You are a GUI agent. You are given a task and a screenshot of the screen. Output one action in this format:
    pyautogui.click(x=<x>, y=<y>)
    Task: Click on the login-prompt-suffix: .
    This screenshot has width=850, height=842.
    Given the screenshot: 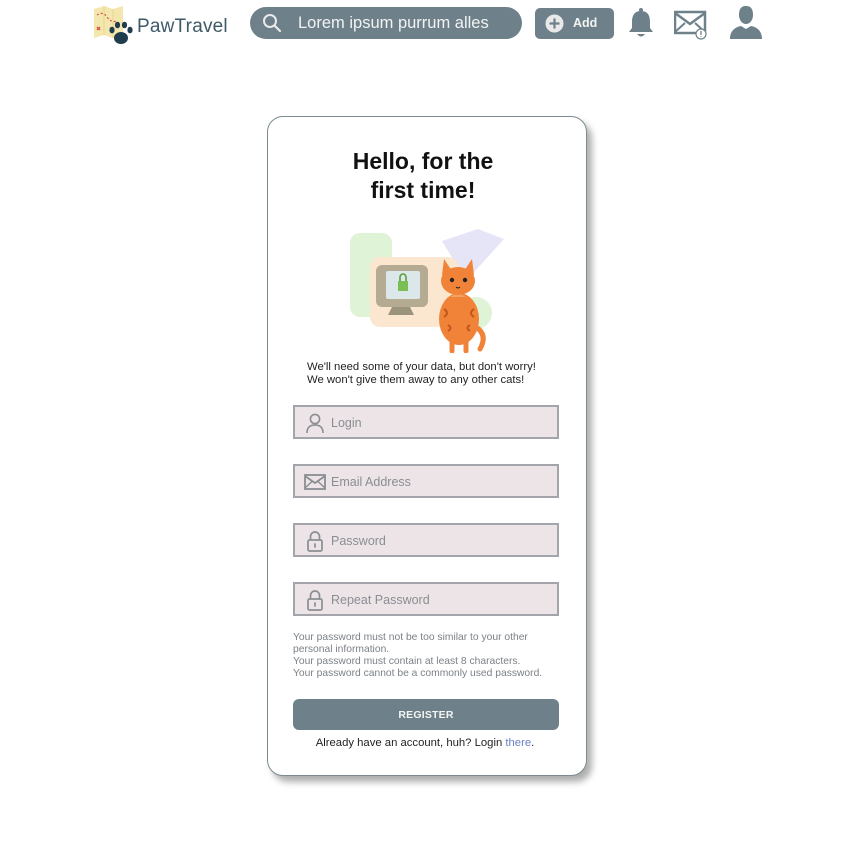 What is the action you would take?
    pyautogui.click(x=533, y=743)
    